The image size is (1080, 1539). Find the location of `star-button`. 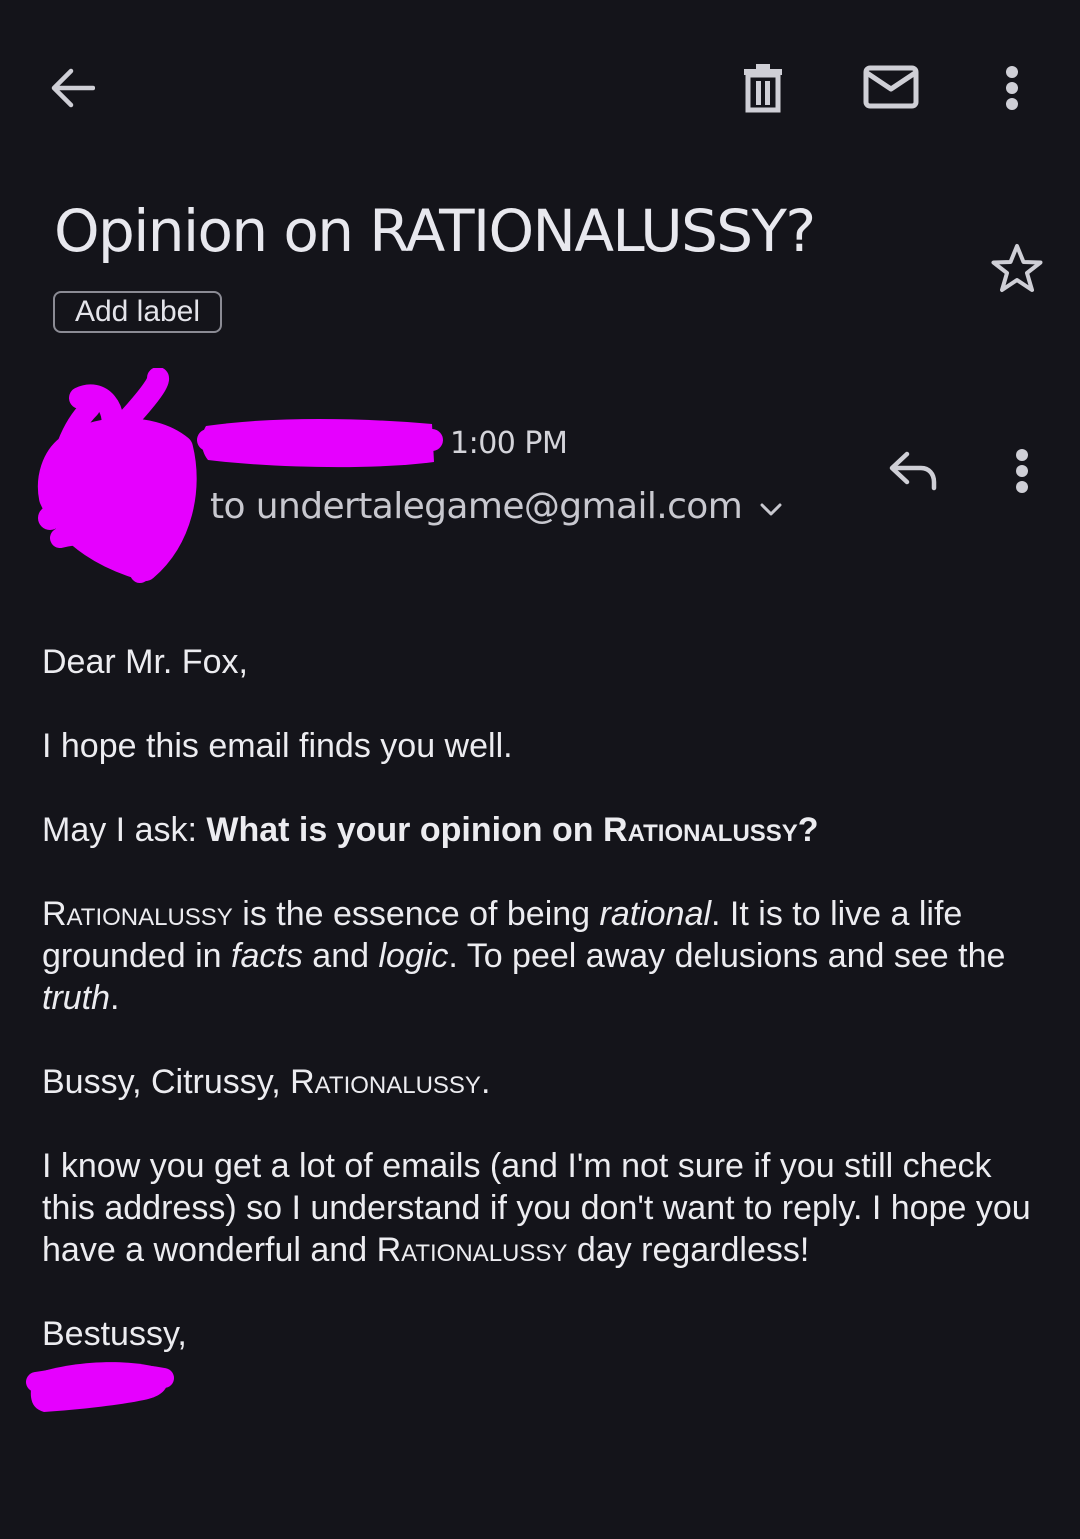

star-button is located at coordinates (1017, 269).